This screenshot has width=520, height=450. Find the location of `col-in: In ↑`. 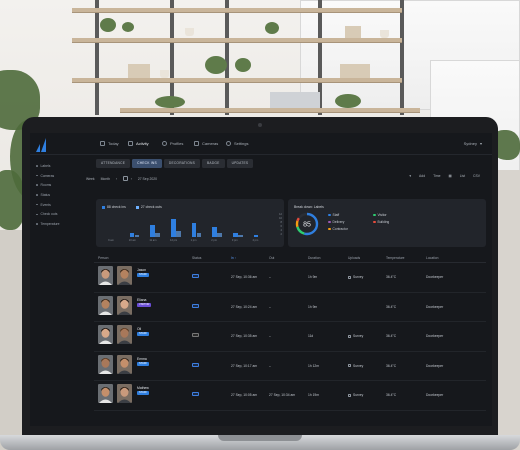

col-in: In ↑ is located at coordinates (233, 258).